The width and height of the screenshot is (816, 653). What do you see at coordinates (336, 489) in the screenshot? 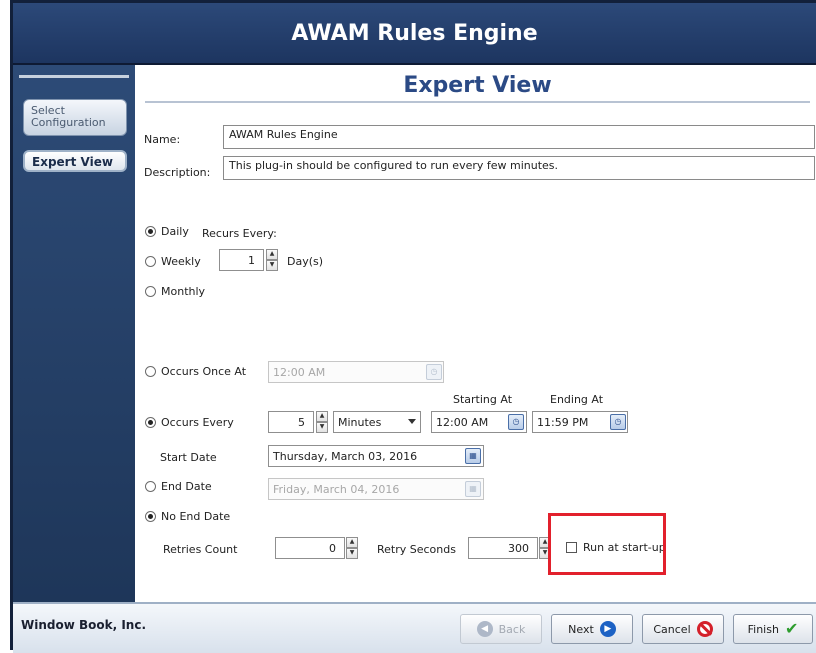
I see `end-date-value: Friday, March 04, 2016` at bounding box center [336, 489].